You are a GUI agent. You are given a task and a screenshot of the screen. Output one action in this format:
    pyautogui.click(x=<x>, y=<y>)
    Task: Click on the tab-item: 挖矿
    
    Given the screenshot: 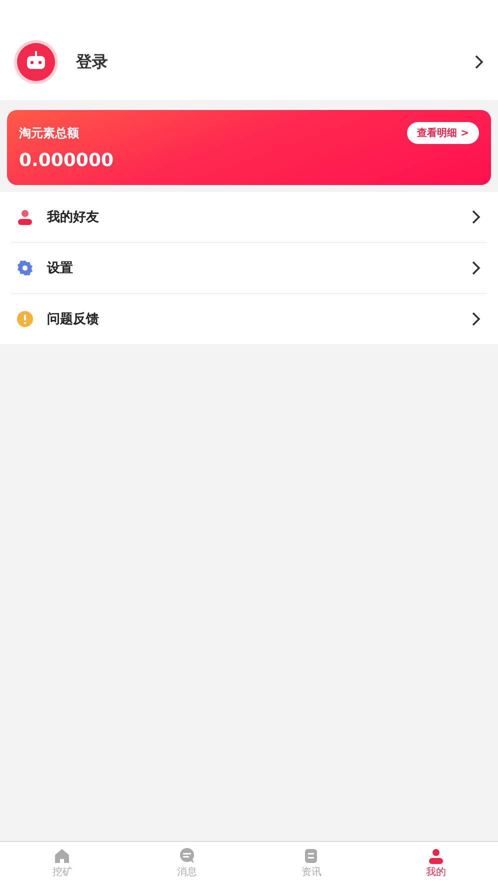 What is the action you would take?
    pyautogui.click(x=62, y=863)
    